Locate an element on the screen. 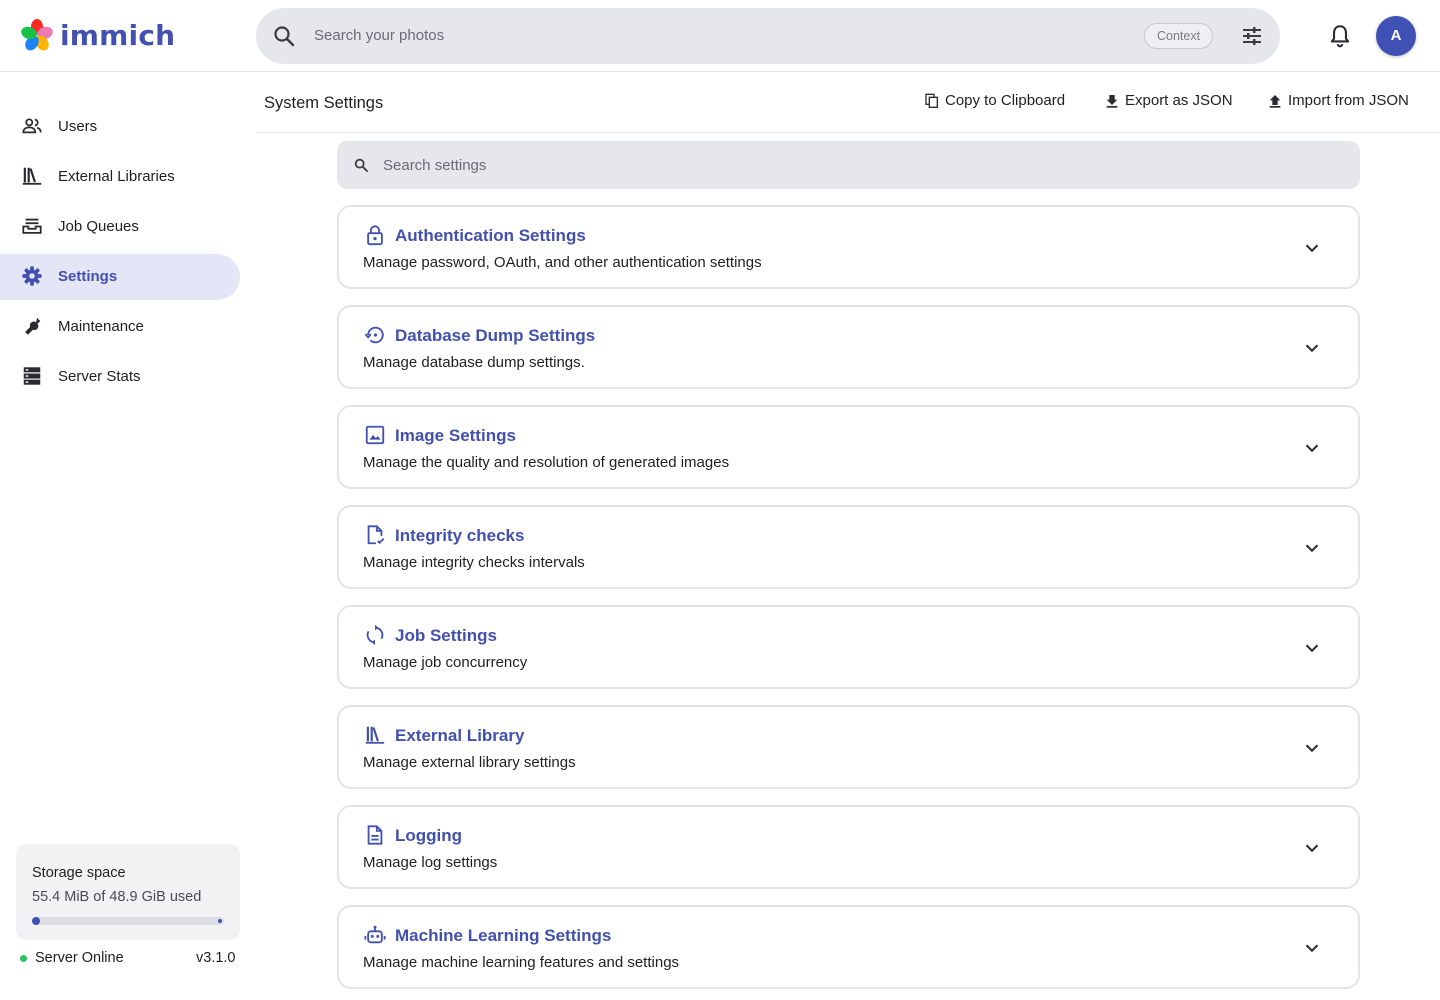 The width and height of the screenshot is (1440, 1000). app-logo: immich is located at coordinates (97, 35).